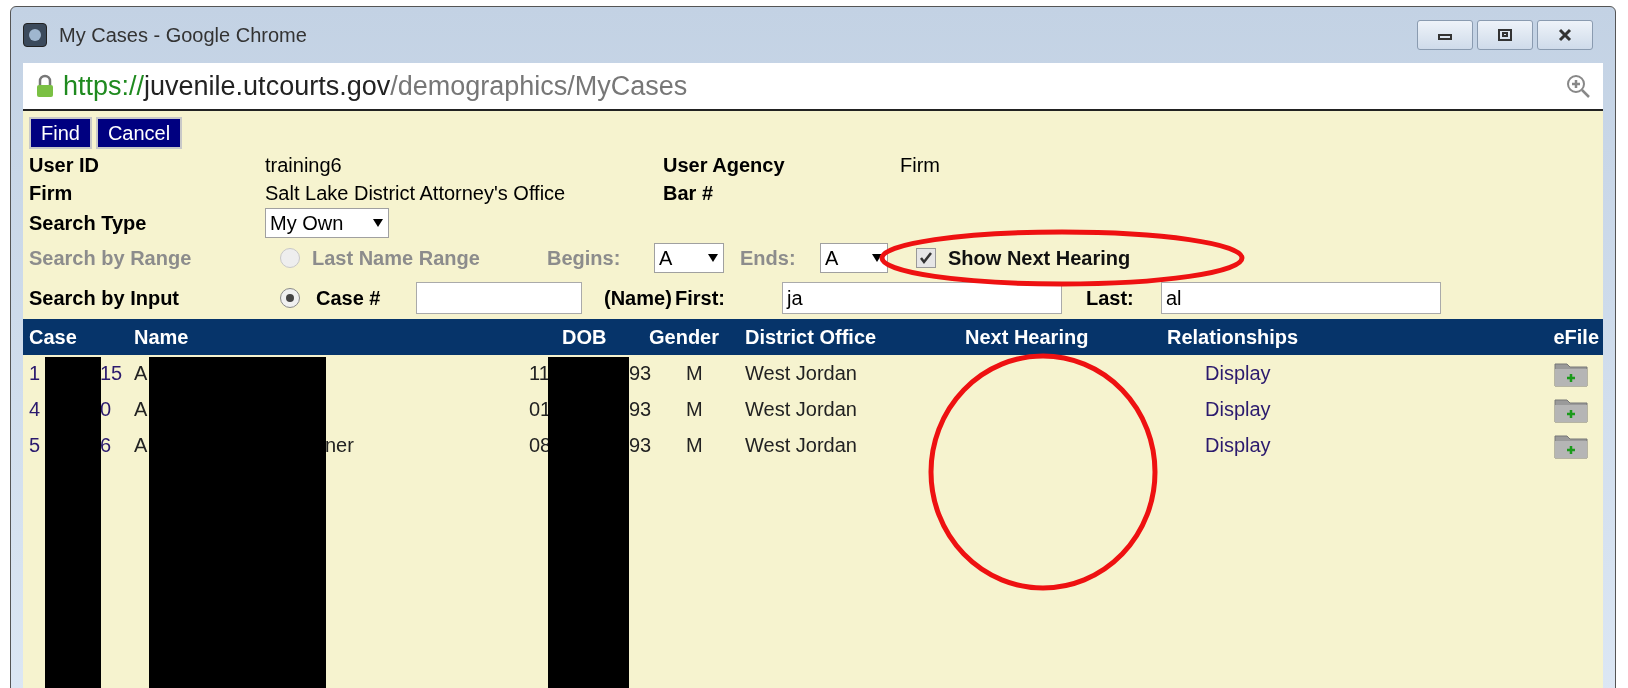 The height and width of the screenshot is (688, 1628). What do you see at coordinates (60, 133) in the screenshot?
I see `toolbar-button: Find` at bounding box center [60, 133].